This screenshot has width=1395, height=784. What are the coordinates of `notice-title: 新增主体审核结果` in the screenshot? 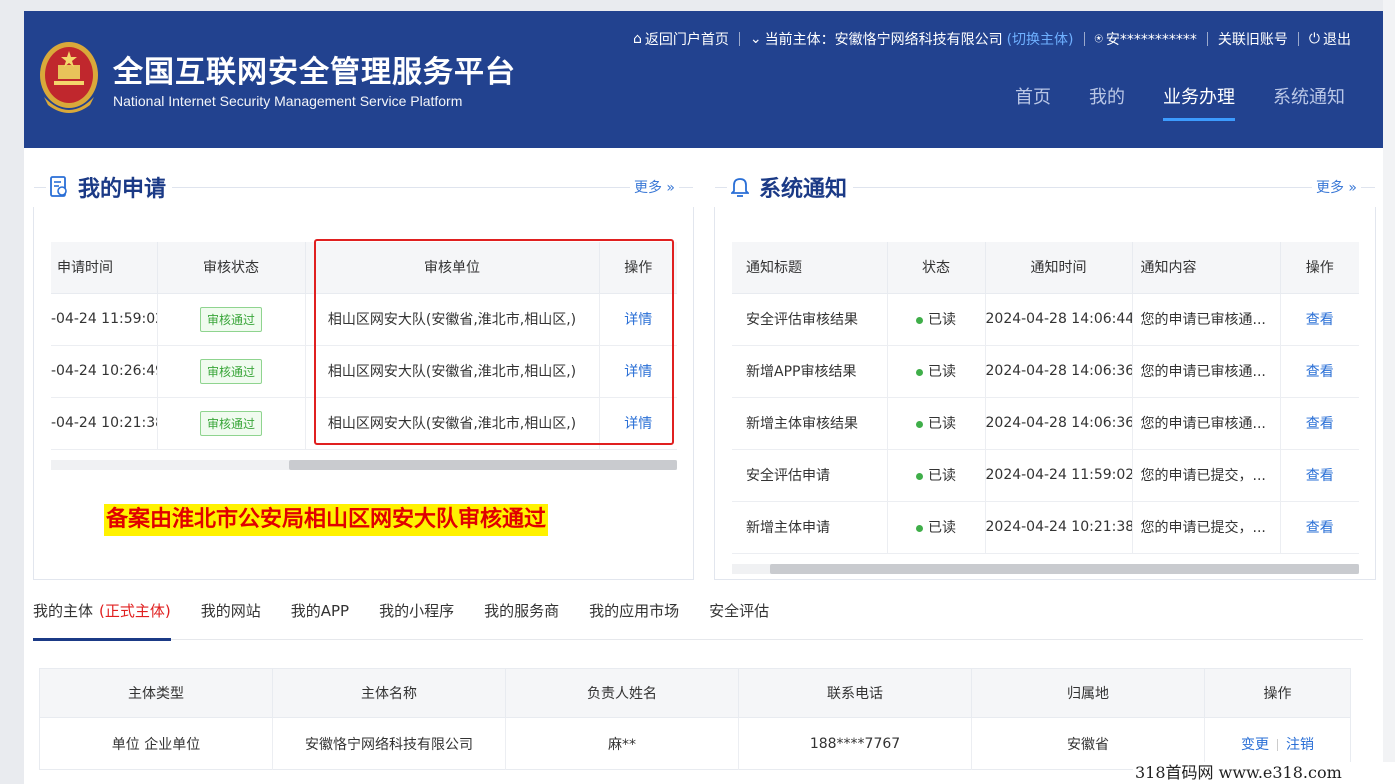 It's located at (810, 423).